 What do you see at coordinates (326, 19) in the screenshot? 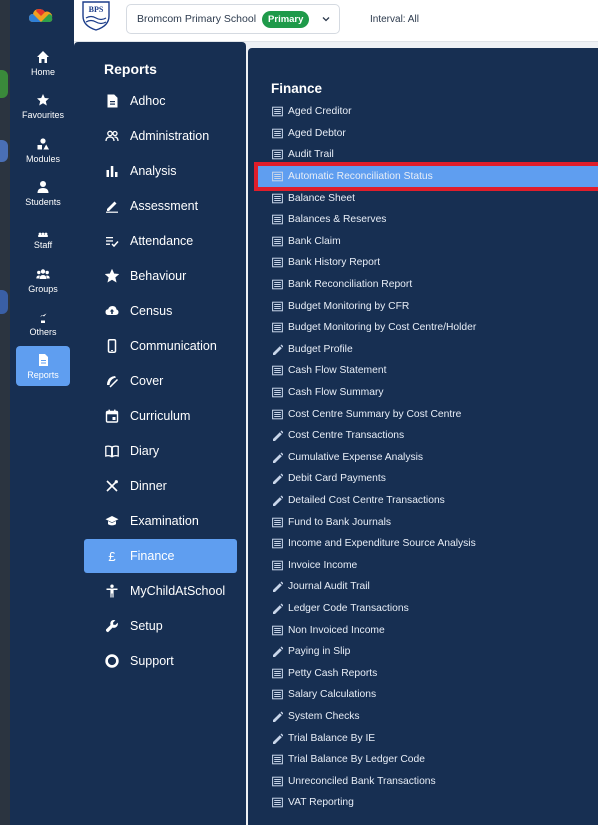
I see `chevron-down-icon` at bounding box center [326, 19].